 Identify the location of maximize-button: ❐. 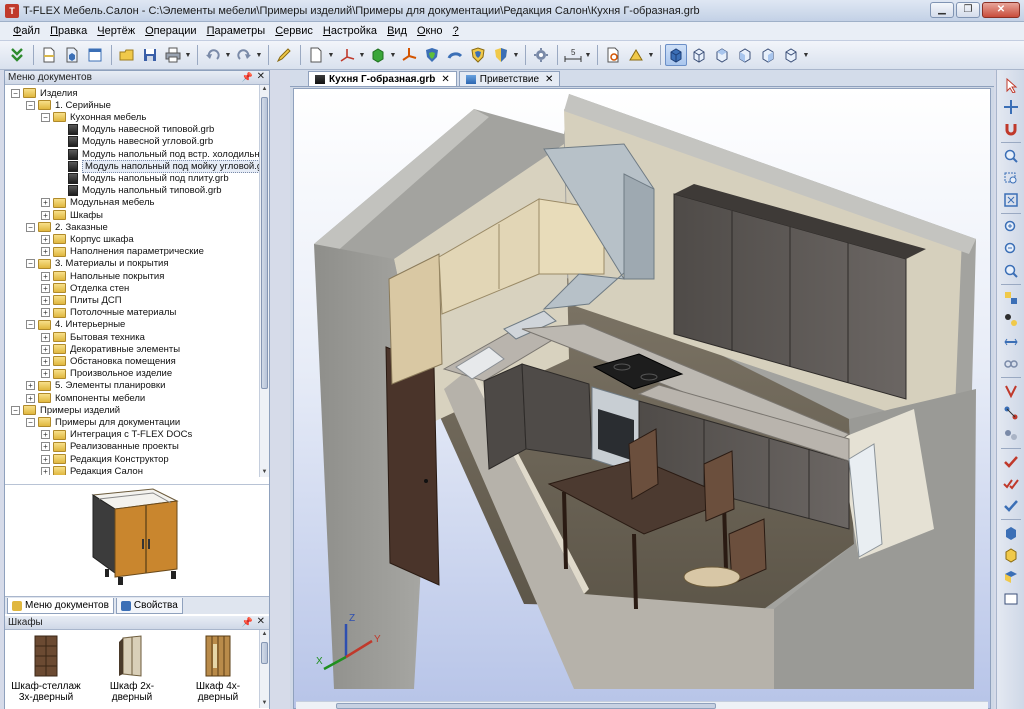
(968, 10).